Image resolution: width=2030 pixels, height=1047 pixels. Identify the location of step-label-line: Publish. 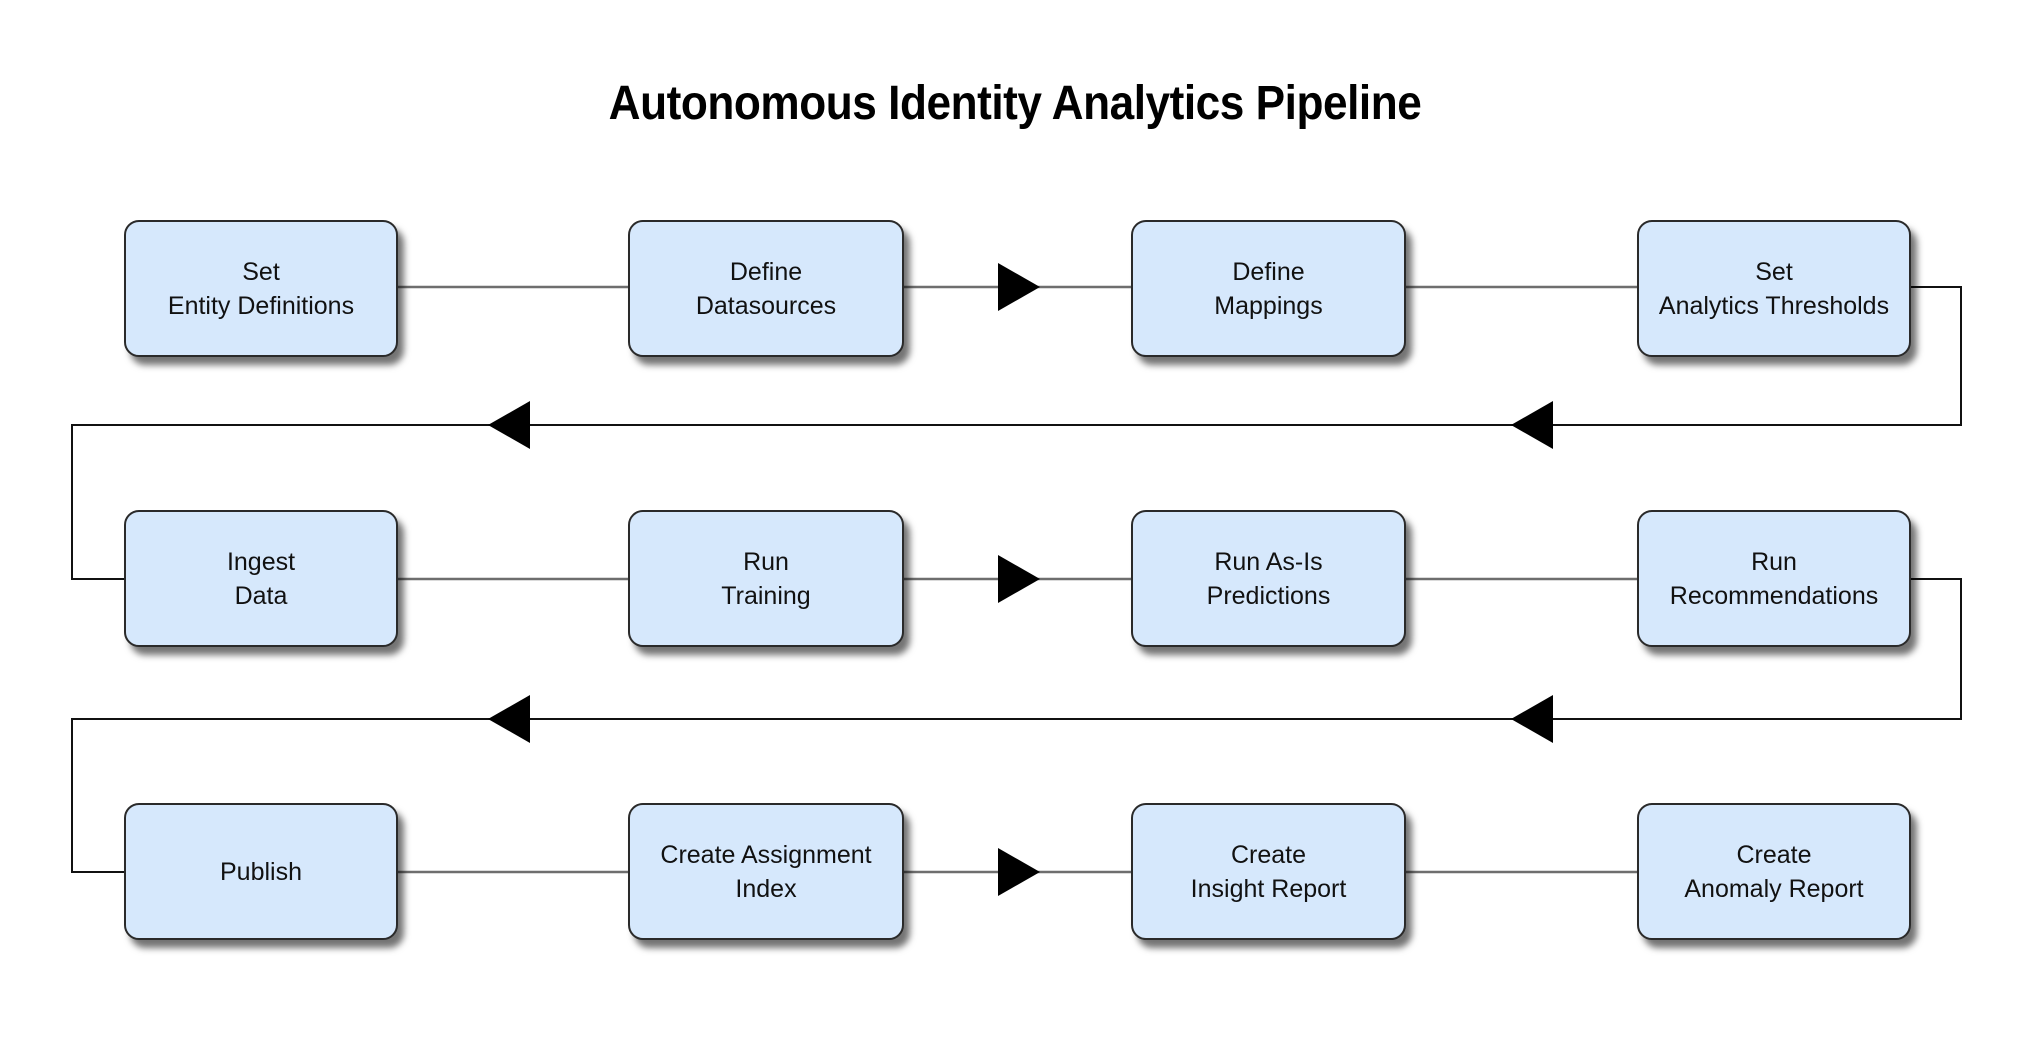
(261, 871).